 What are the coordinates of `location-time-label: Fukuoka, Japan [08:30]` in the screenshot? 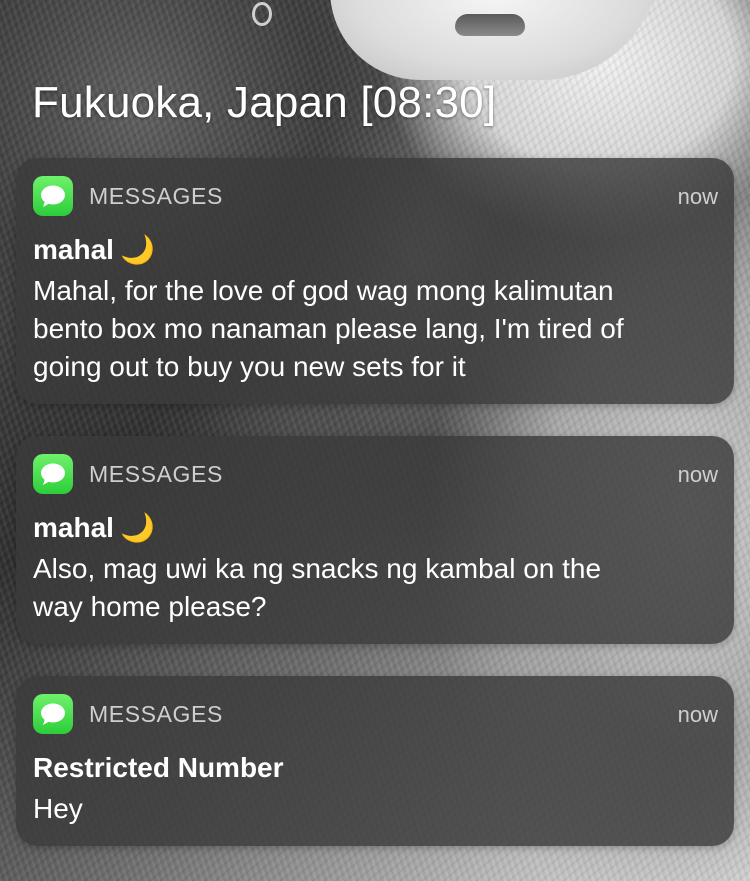 It's located at (264, 102).